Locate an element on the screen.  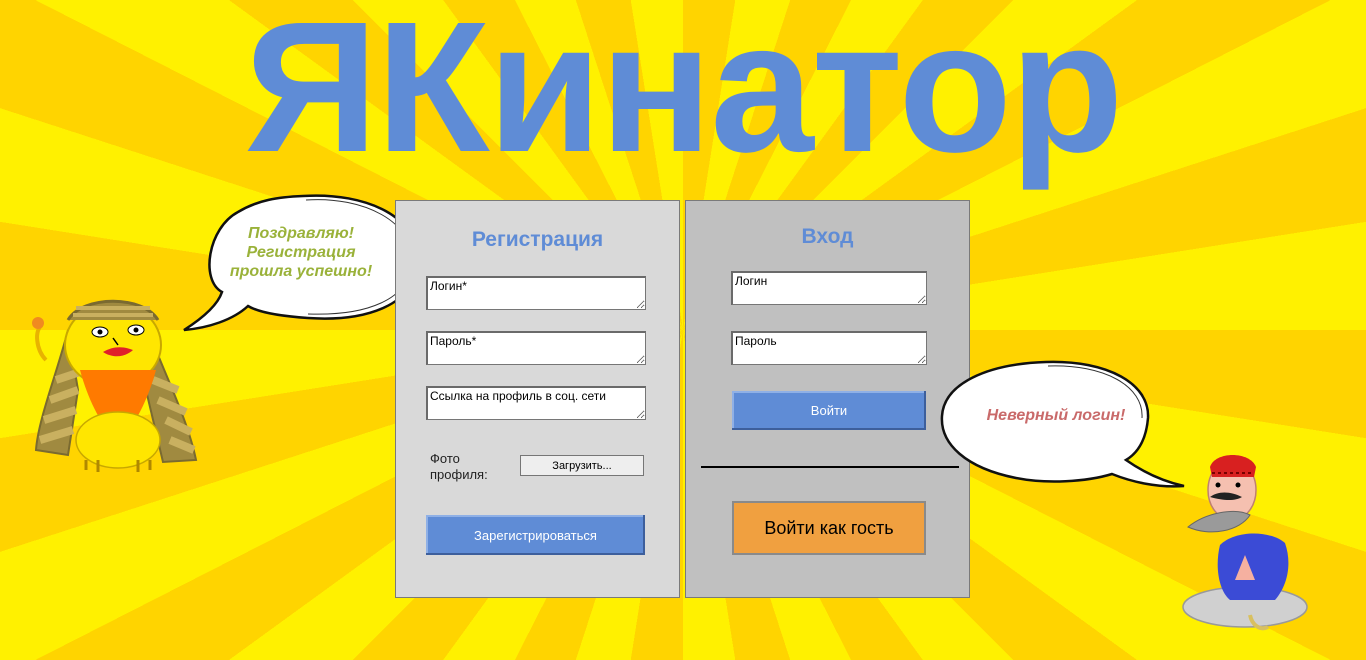
registration-login-field is located at coordinates (536, 293).